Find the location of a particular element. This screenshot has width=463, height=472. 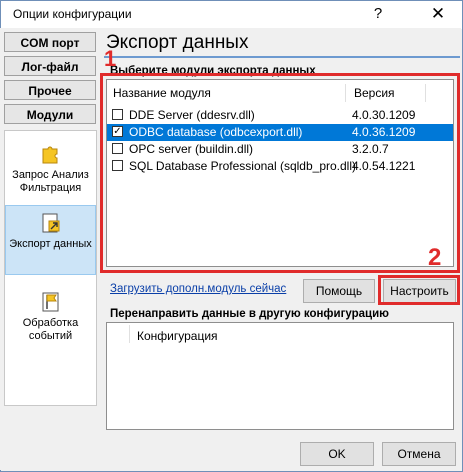

close-icon: ✕ is located at coordinates (438, 14).